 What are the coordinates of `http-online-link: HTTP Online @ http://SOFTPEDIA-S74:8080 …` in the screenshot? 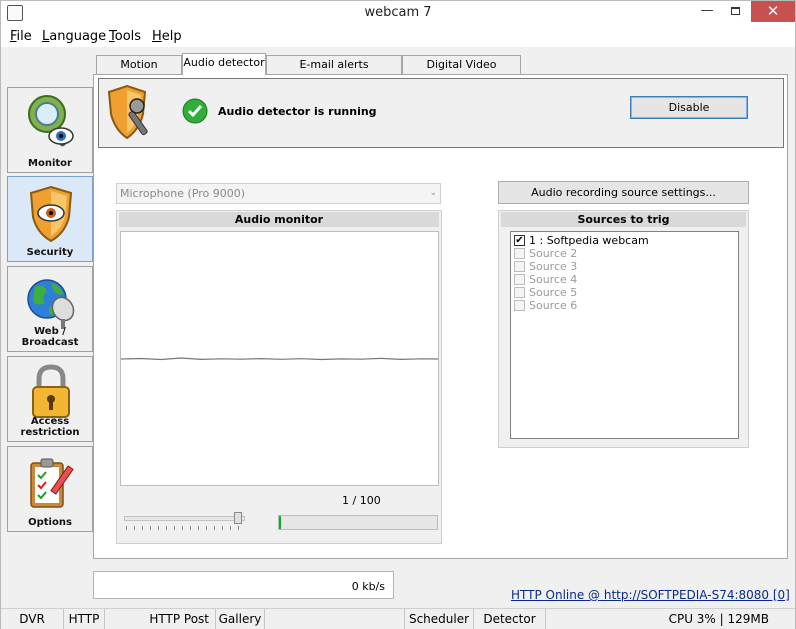 It's located at (650, 595).